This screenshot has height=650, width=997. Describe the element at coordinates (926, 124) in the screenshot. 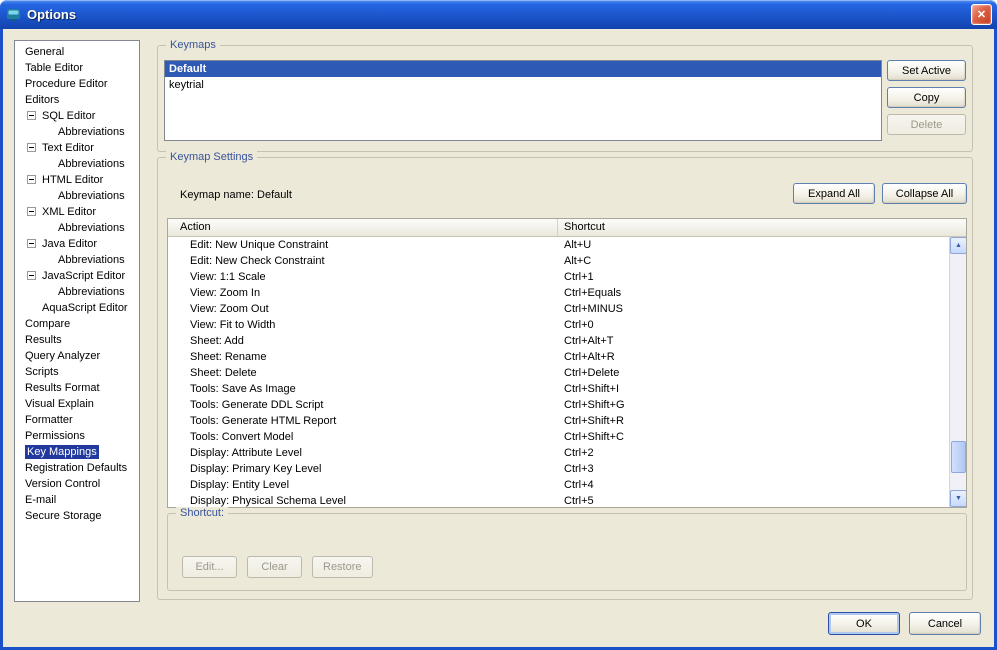

I see `keymap-action-button: Delete` at that location.